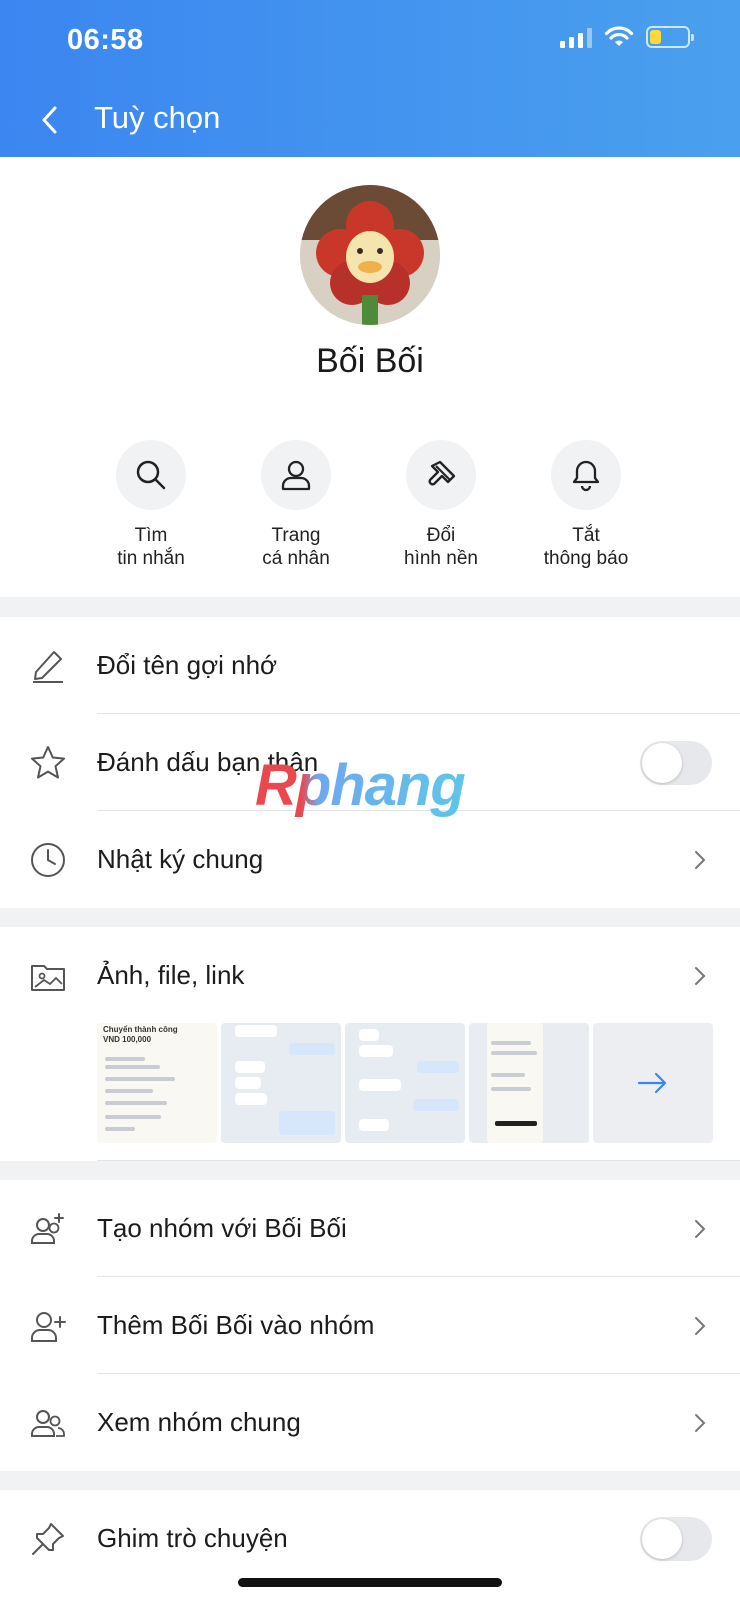  What do you see at coordinates (157, 117) in the screenshot?
I see `page-title: Tuỳ chọn` at bounding box center [157, 117].